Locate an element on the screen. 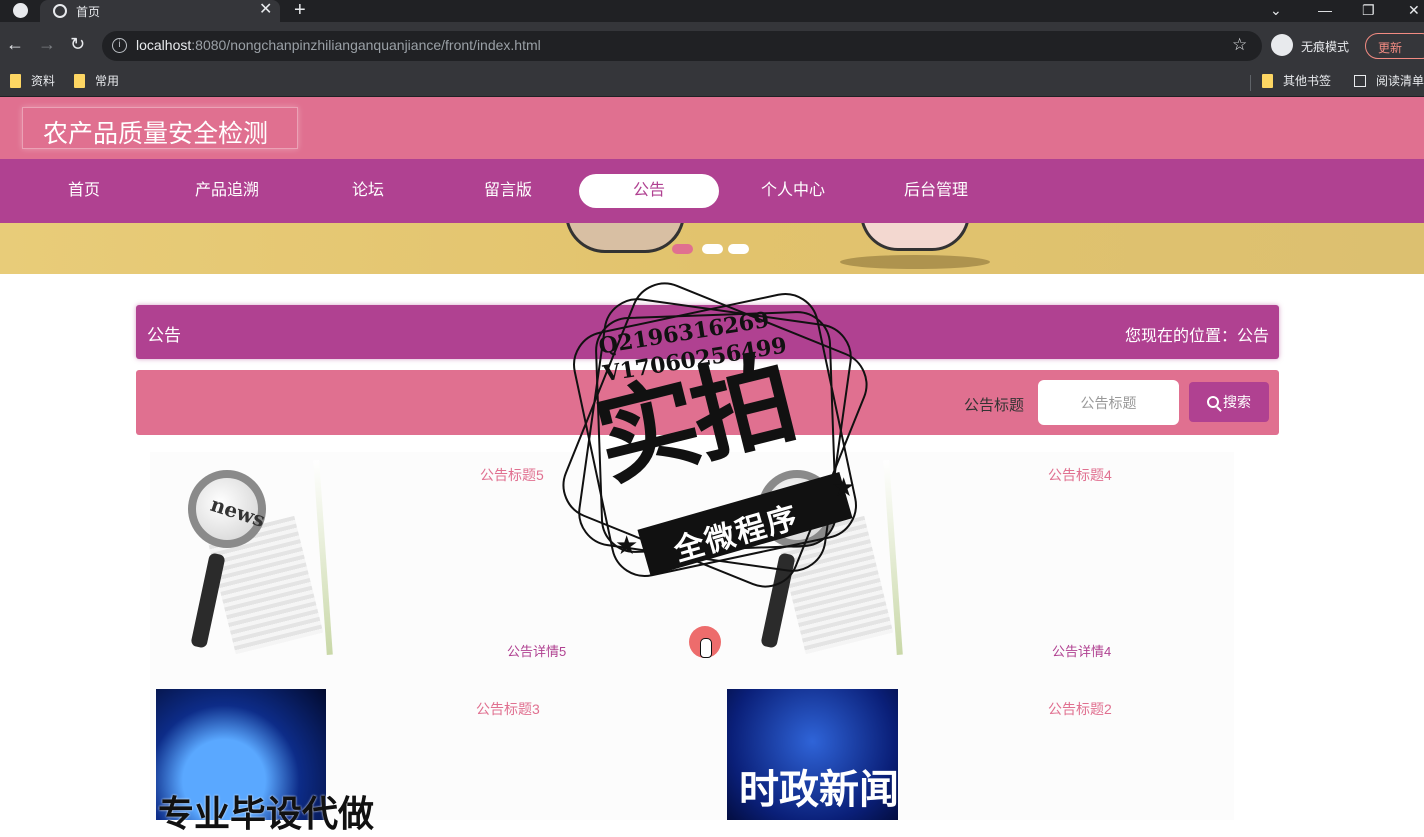  other-bookmarks: 其他书签 is located at coordinates (1296, 80).